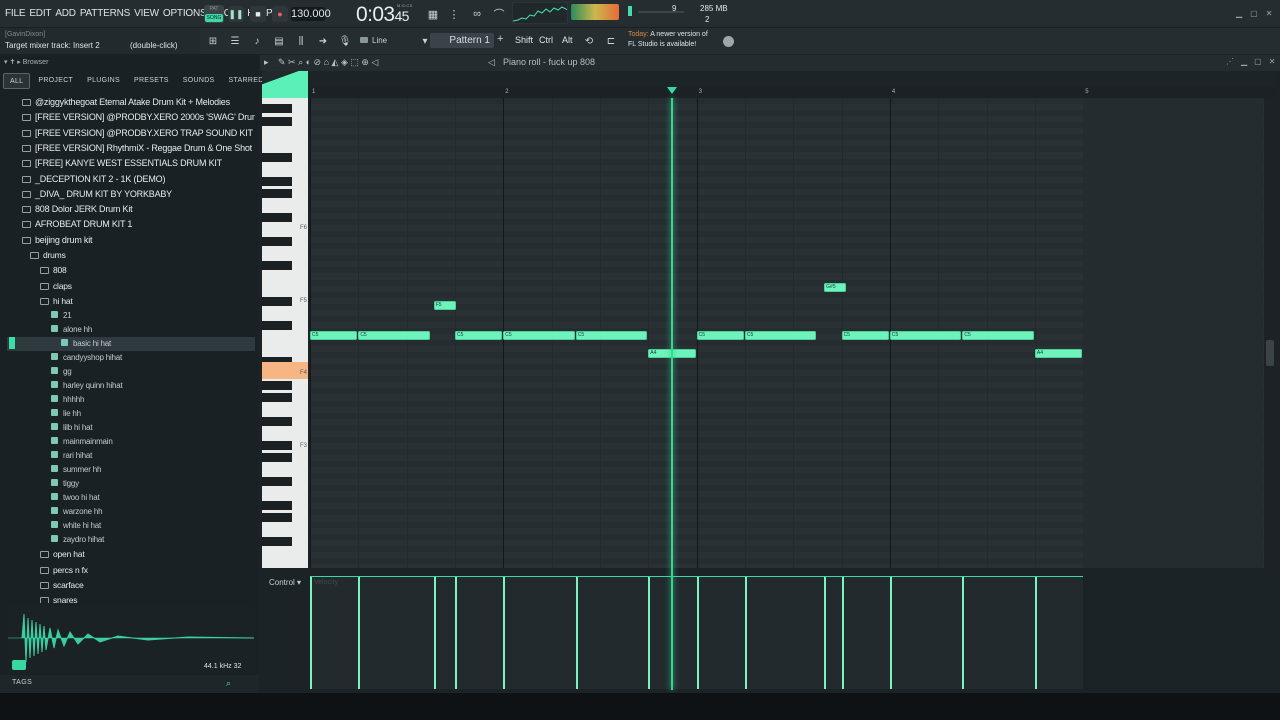 The height and width of the screenshot is (720, 1280). Describe the element at coordinates (185, 13) in the screenshot. I see `menu-options: OPTIONS` at that location.